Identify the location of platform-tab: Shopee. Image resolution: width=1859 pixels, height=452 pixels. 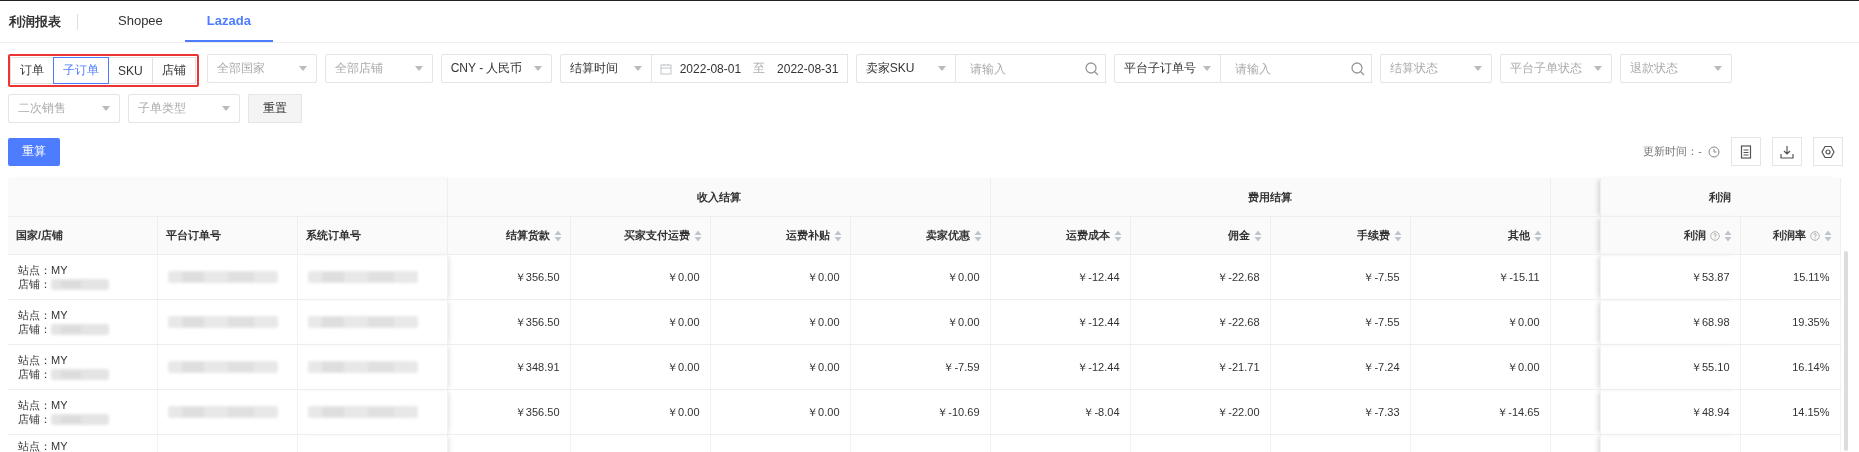
(140, 21).